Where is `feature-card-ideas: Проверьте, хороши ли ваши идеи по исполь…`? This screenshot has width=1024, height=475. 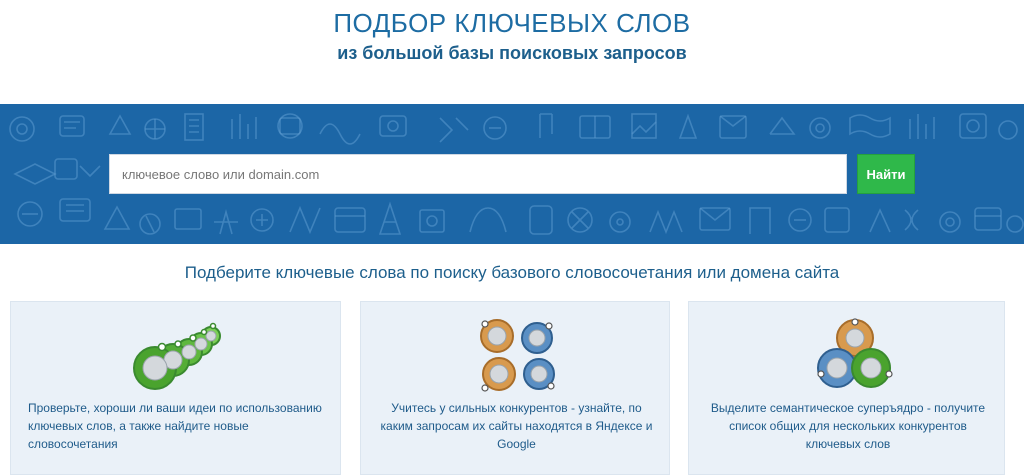 feature-card-ideas: Проверьте, хороши ли ваши идеи по исполь… is located at coordinates (175, 388).